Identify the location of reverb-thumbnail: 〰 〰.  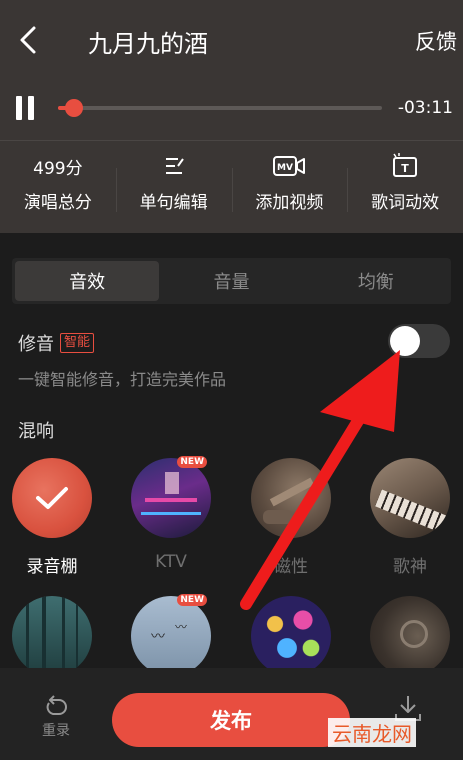
(171, 636).